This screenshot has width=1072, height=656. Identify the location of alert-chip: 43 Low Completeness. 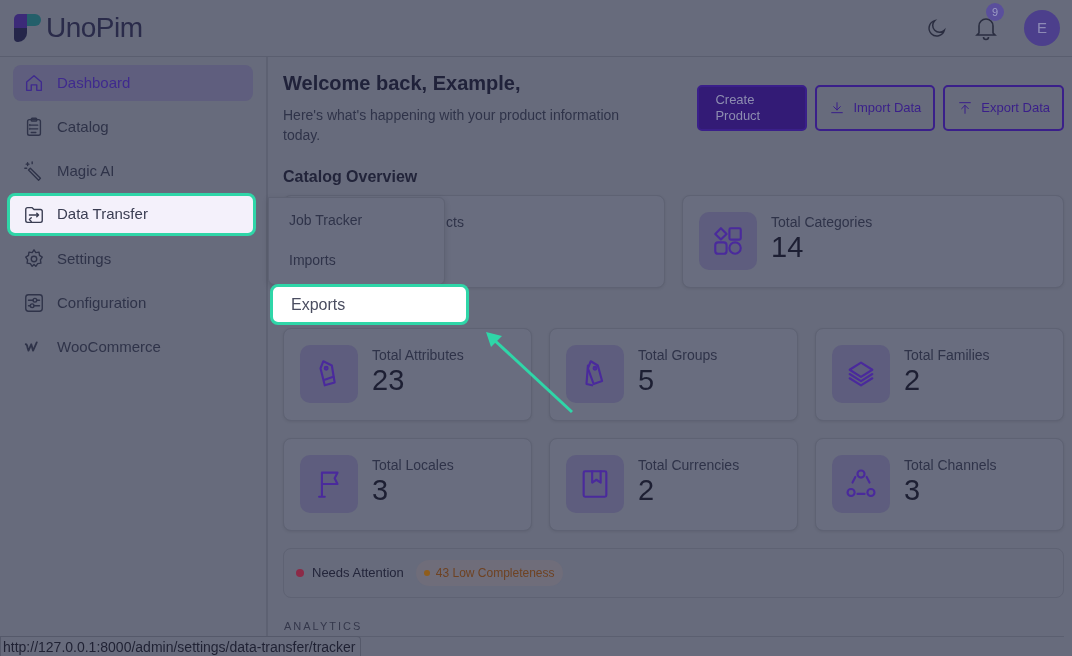
(489, 573).